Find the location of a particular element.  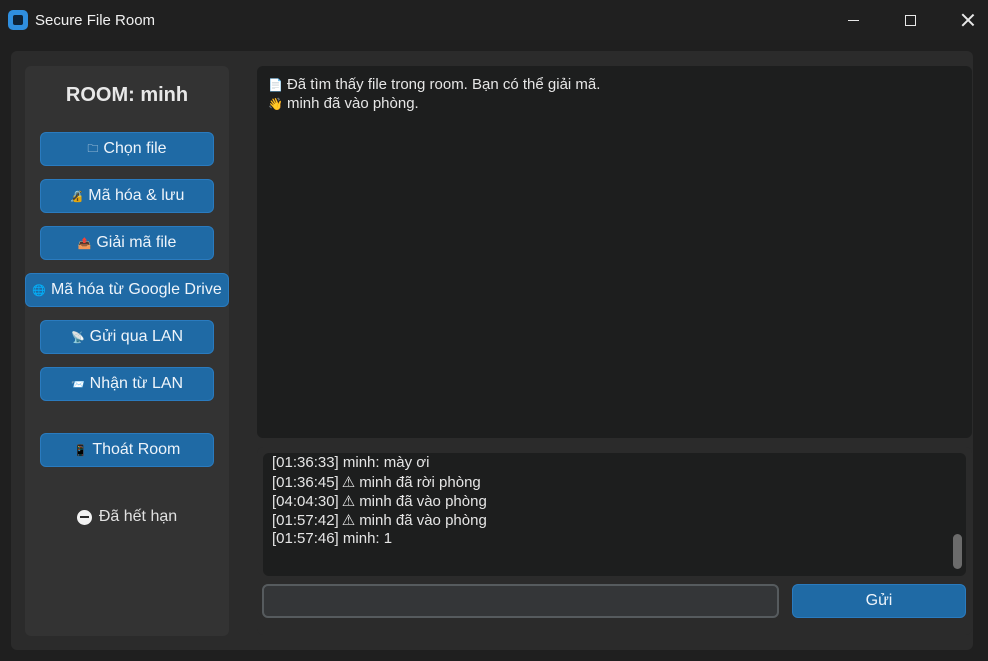

chat-message: [01:57:42] ⚠ minh đã vào phòng is located at coordinates (379, 520).